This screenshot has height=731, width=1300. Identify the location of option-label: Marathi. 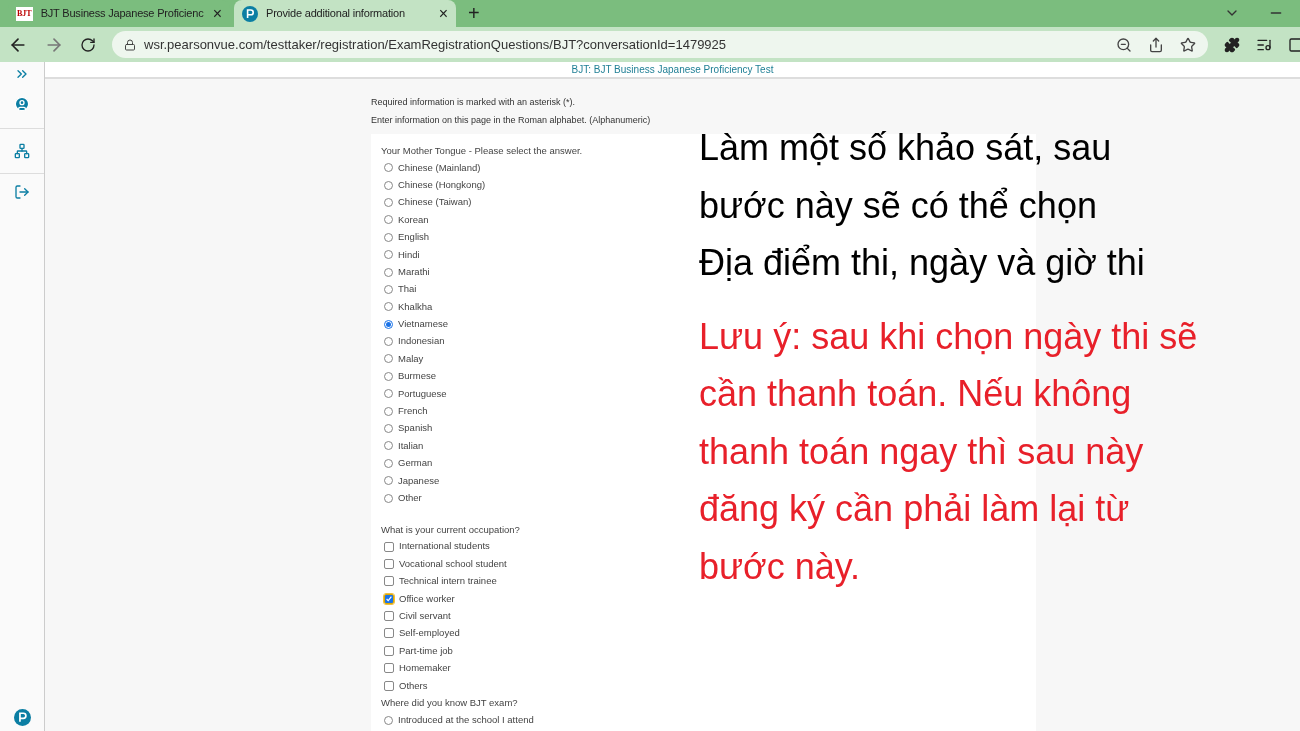
(414, 271).